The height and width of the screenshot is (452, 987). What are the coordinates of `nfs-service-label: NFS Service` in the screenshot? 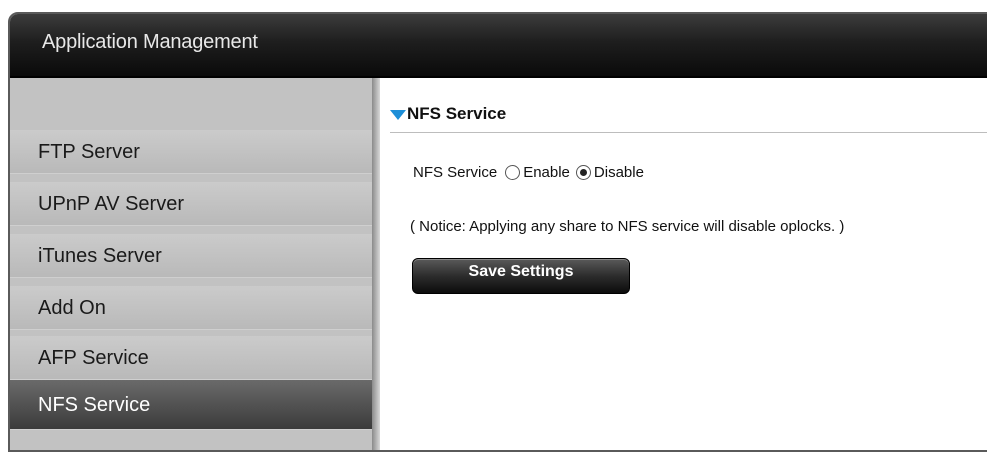 It's located at (455, 172).